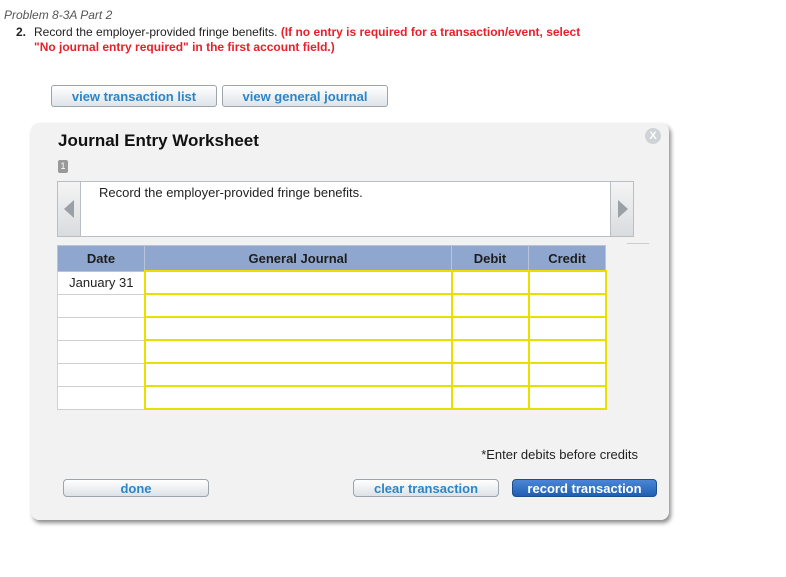 This screenshot has width=786, height=577. What do you see at coordinates (136, 488) in the screenshot?
I see `done-button: done` at bounding box center [136, 488].